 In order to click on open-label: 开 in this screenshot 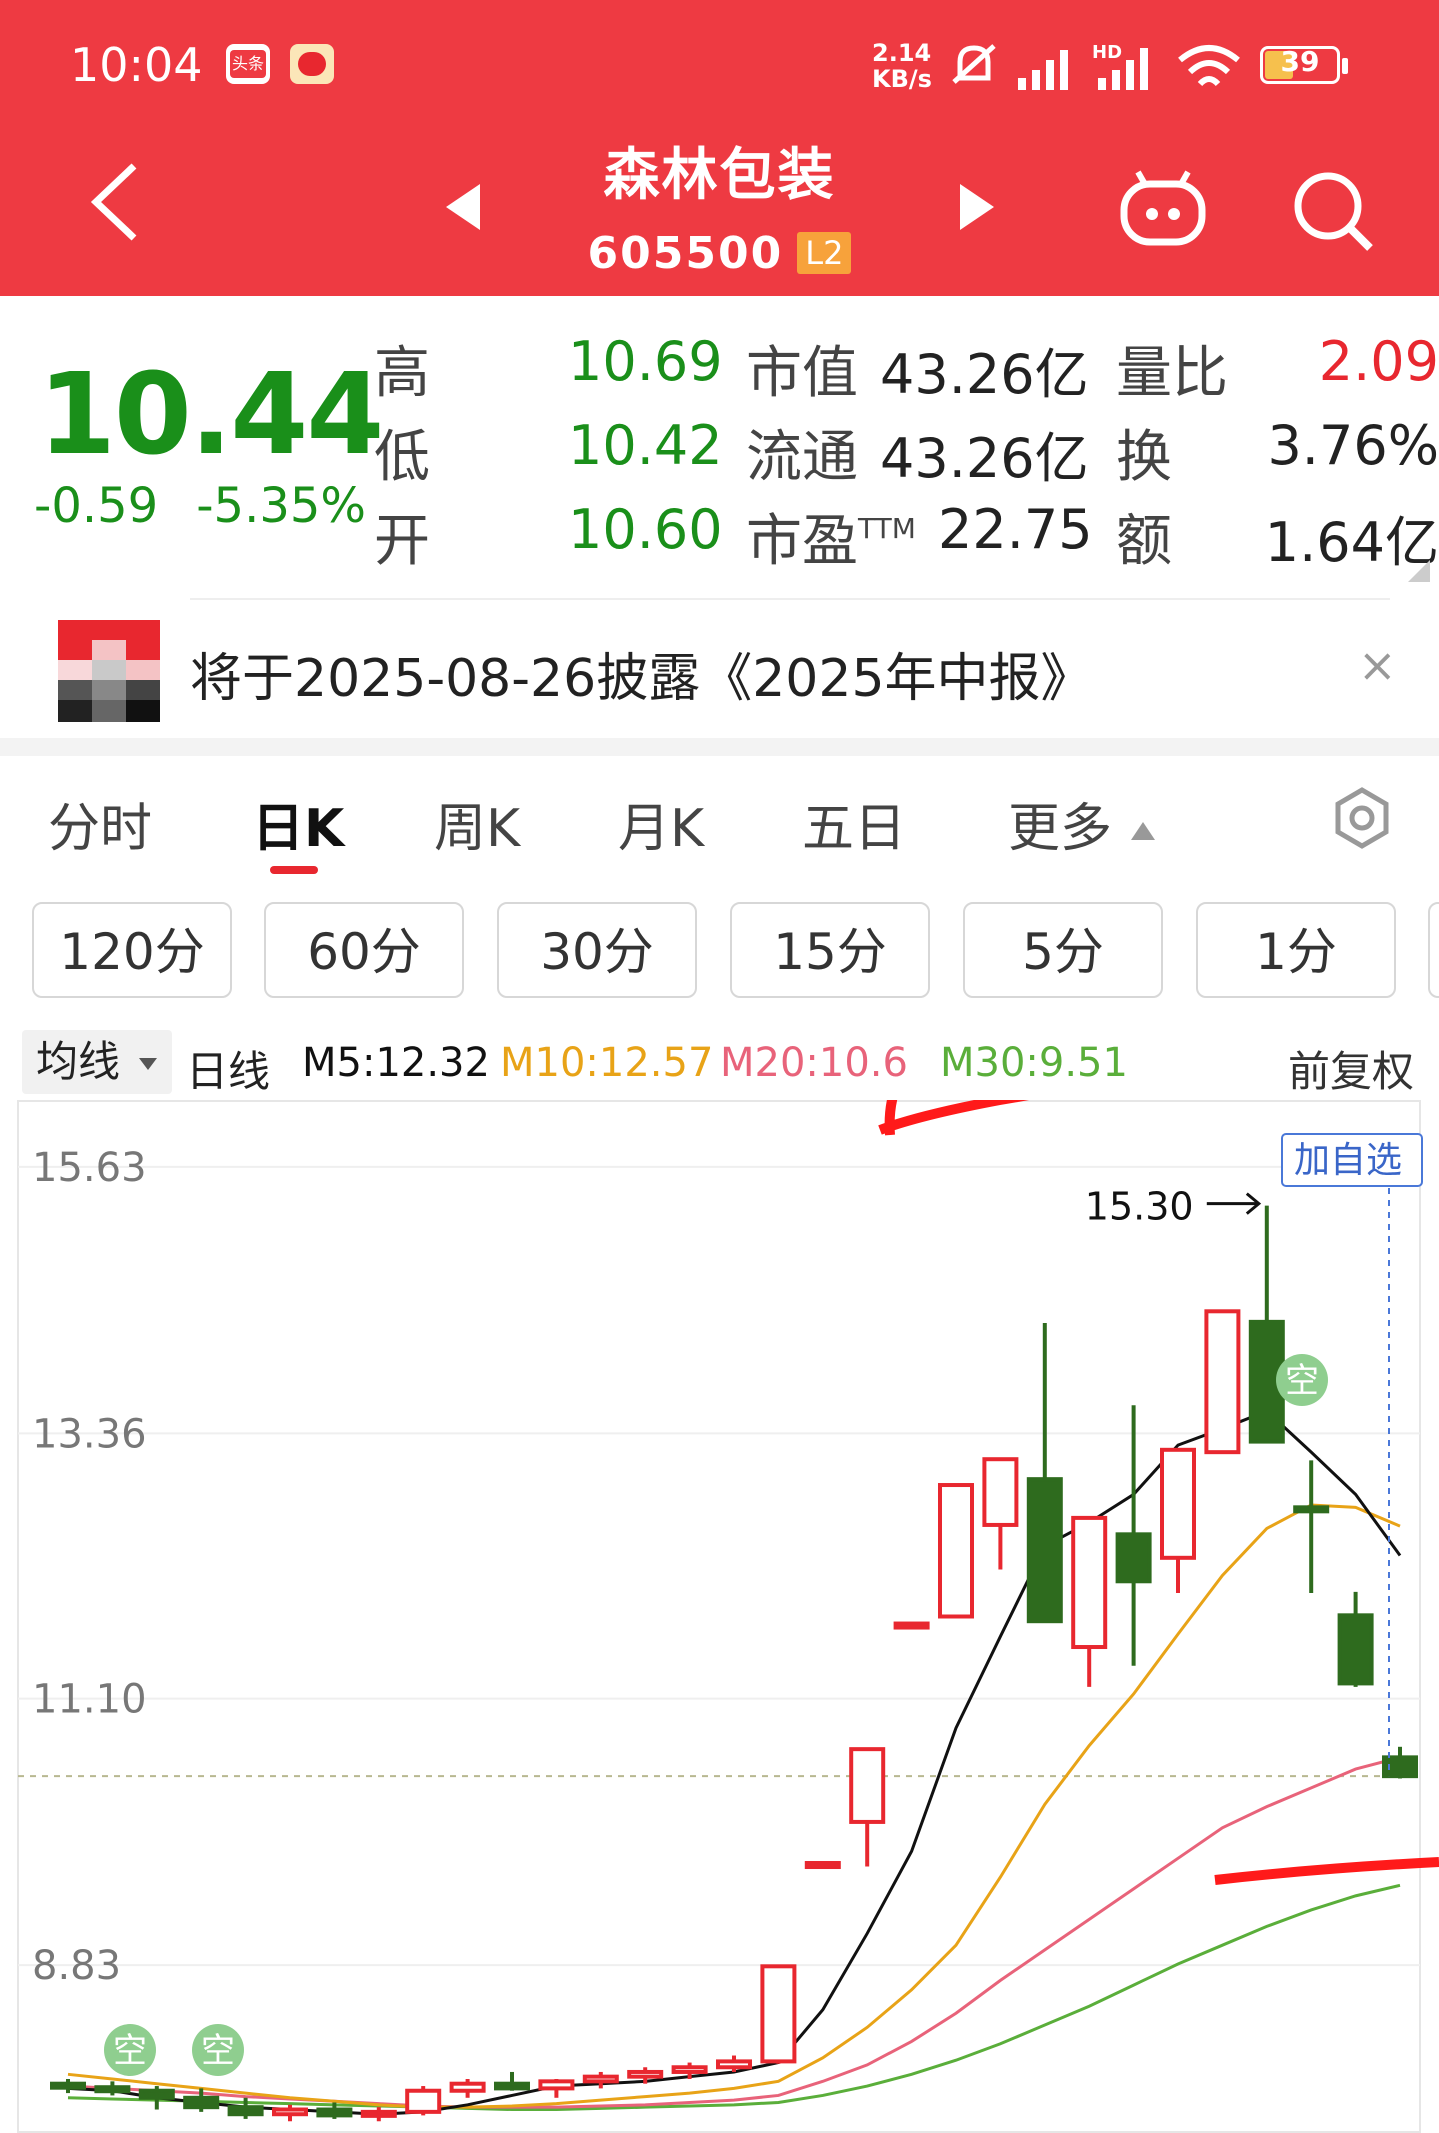, I will do `click(402, 541)`.